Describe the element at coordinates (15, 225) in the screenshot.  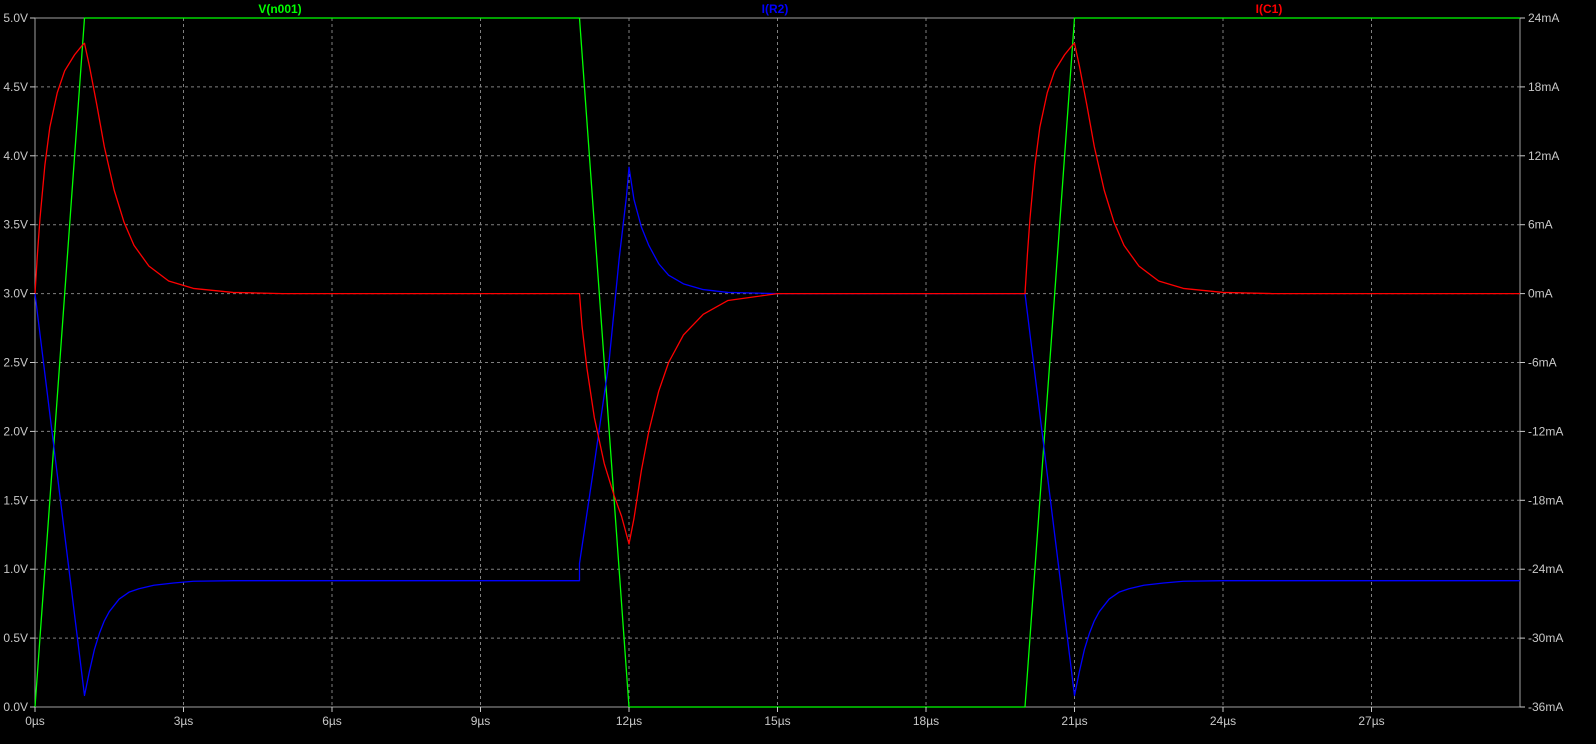
I see `left-tick-label: 3.5V` at that location.